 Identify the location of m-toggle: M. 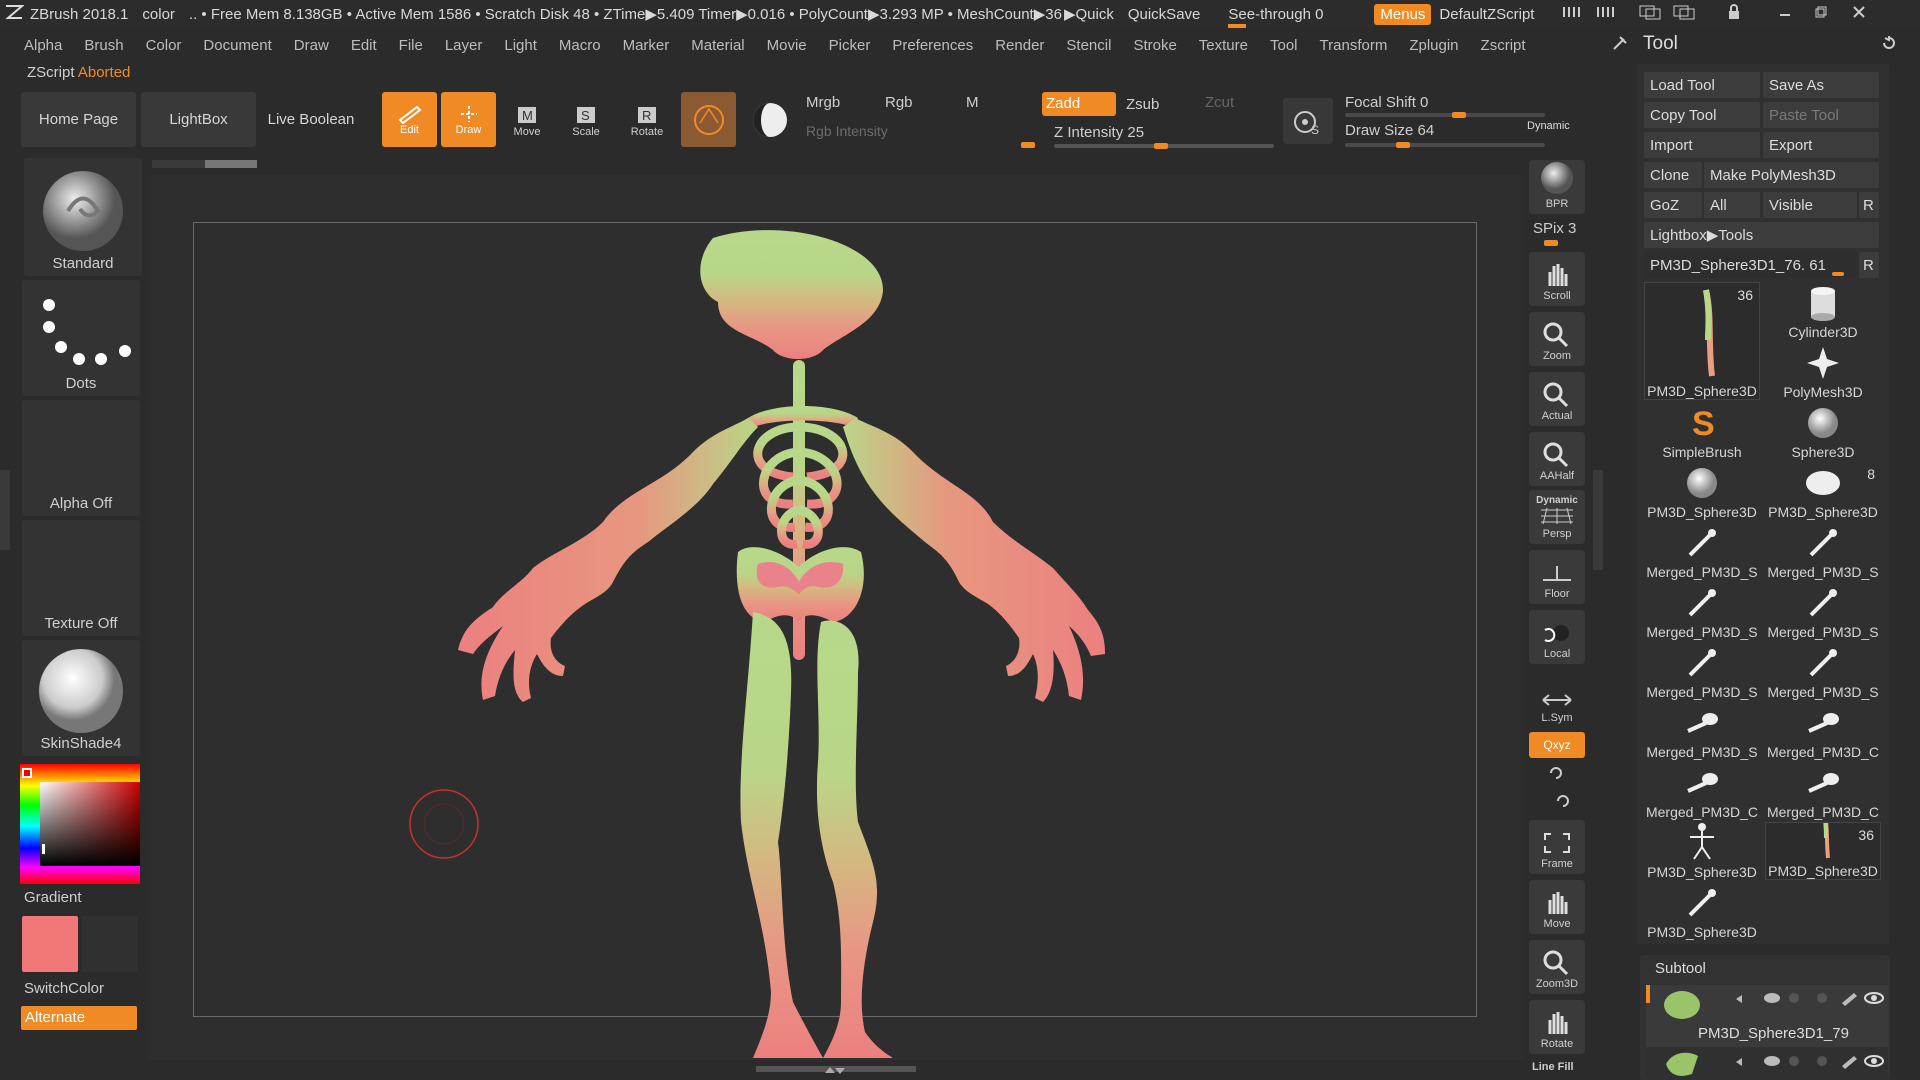
(972, 102).